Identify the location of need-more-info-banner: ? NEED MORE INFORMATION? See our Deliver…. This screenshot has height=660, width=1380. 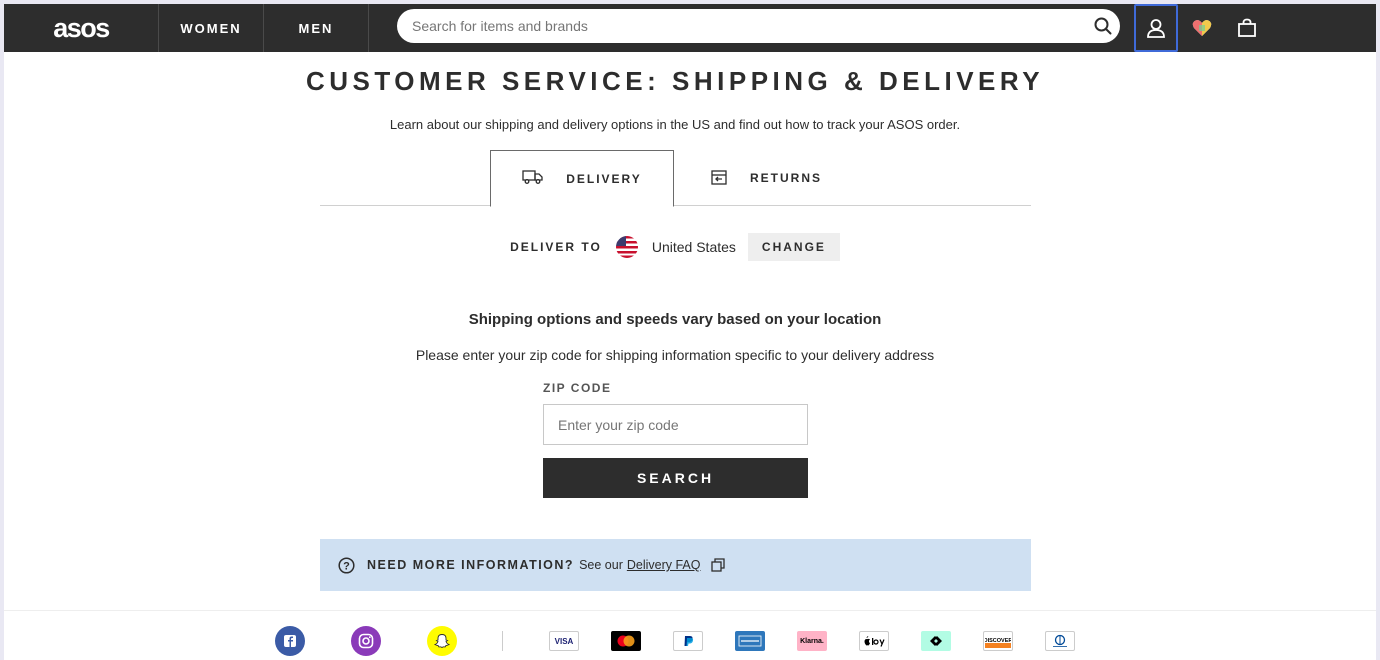
(675, 565).